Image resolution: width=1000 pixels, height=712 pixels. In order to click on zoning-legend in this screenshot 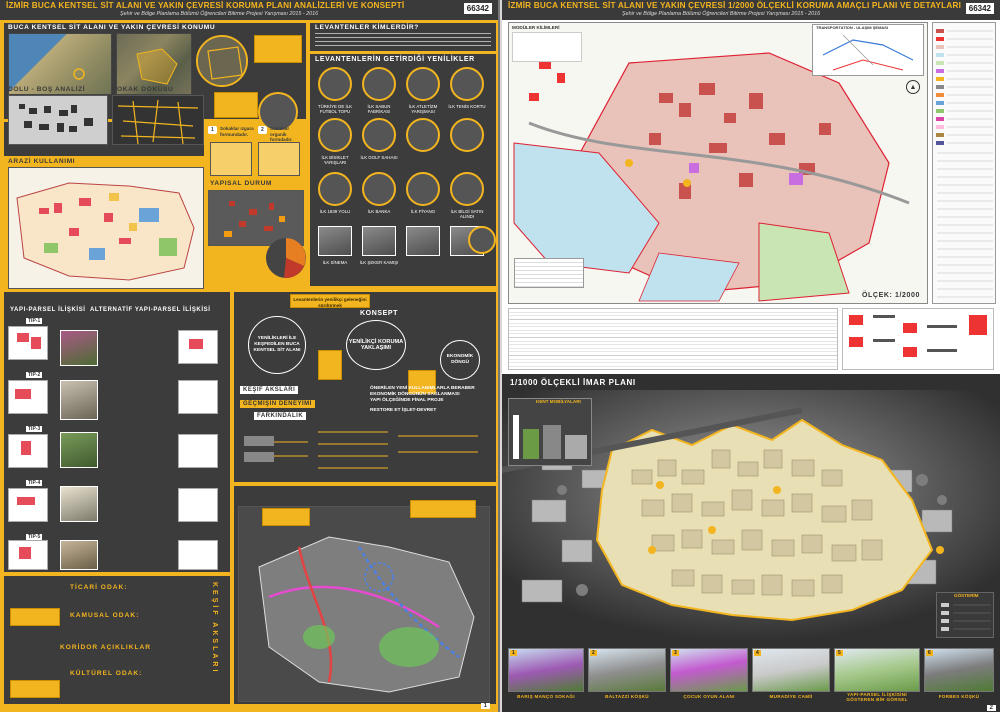, I will do `click(965, 615)`.